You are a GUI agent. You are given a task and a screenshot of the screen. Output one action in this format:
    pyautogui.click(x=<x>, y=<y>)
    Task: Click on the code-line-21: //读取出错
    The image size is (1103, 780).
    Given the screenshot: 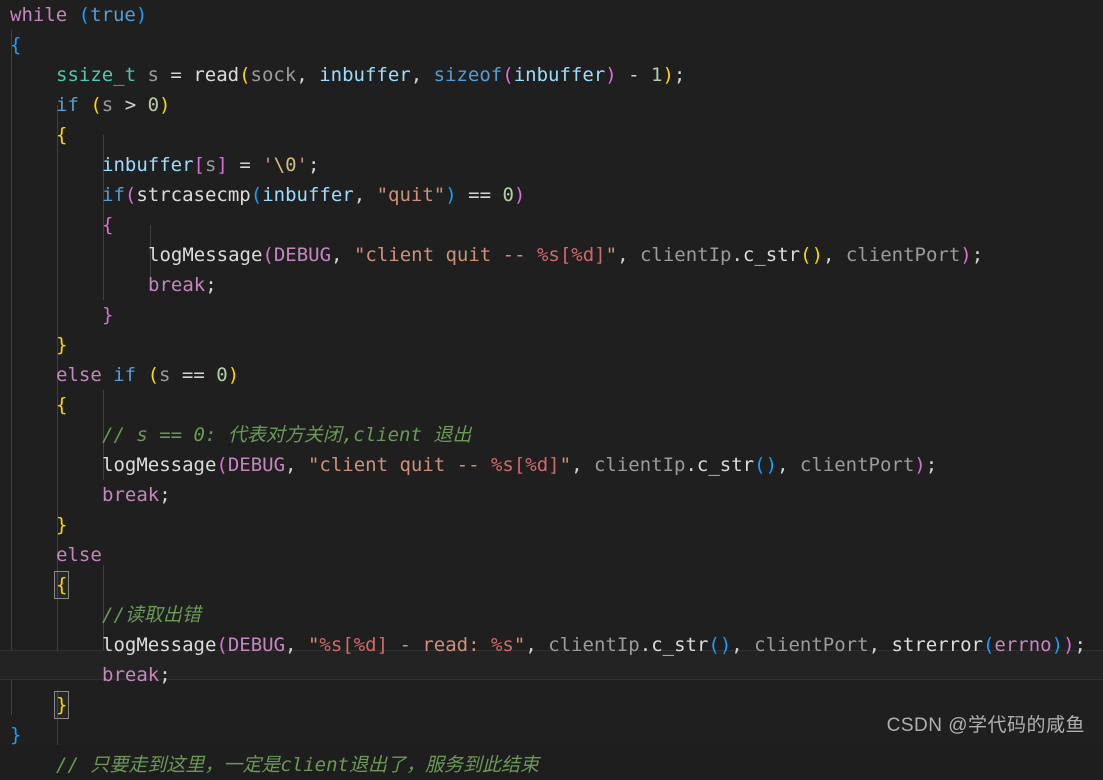 What is the action you would take?
    pyautogui.click(x=551, y=615)
    